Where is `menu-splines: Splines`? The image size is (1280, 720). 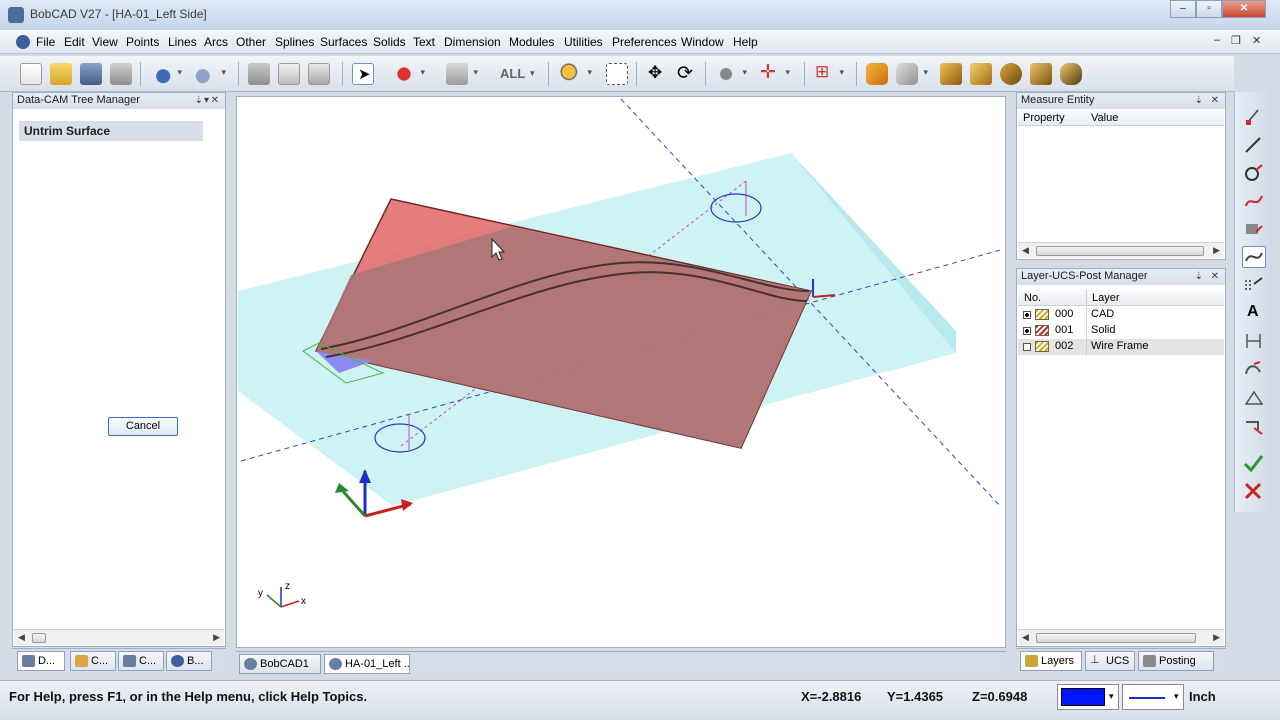 menu-splines: Splines is located at coordinates (294, 42).